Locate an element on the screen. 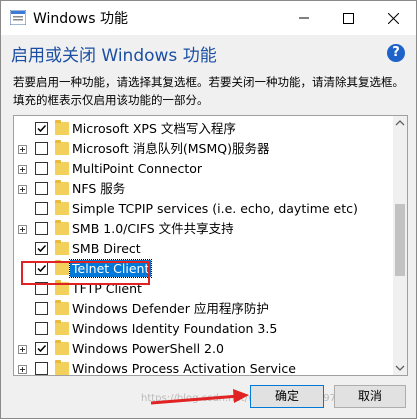  feature-row: Microsoft 消息队列(MSMQ)服务器 is located at coordinates (204, 149).